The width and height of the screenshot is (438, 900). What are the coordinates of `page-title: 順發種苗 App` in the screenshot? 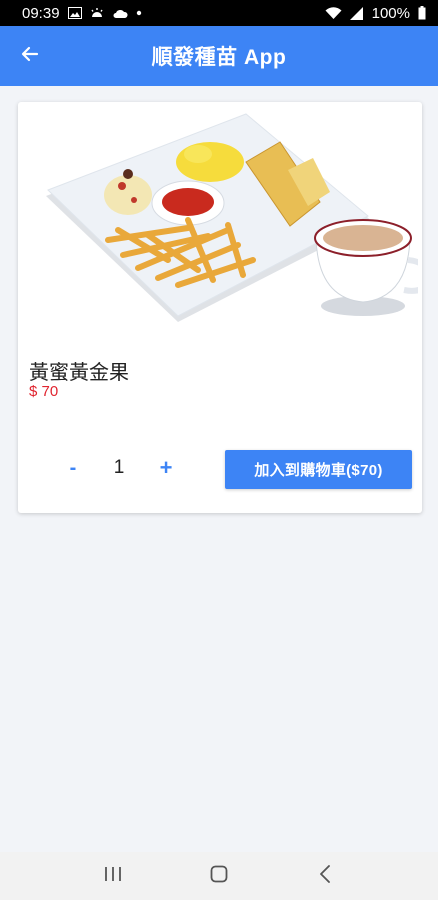 It's located at (219, 57).